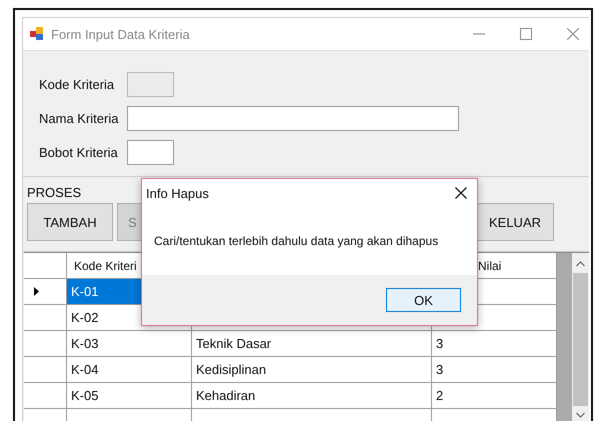 The width and height of the screenshot is (598, 421). I want to click on field-label: Bobot Kriteria, so click(79, 152).